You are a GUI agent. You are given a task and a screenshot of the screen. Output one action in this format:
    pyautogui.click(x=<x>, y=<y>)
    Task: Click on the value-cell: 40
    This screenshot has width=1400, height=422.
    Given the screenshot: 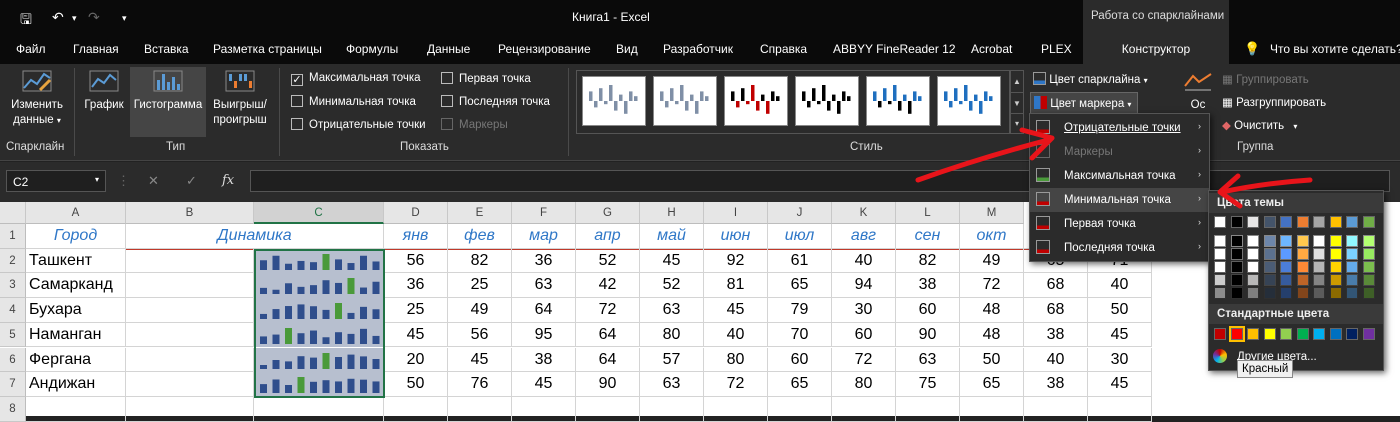 What is the action you would take?
    pyautogui.click(x=1056, y=360)
    